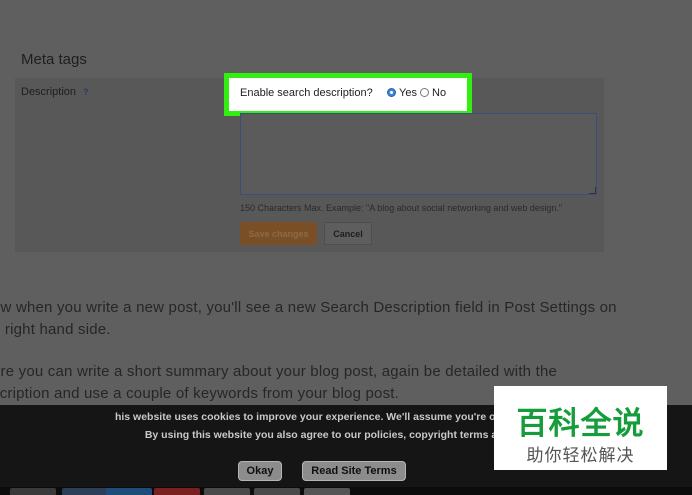  I want to click on help-icon: ?, so click(86, 92).